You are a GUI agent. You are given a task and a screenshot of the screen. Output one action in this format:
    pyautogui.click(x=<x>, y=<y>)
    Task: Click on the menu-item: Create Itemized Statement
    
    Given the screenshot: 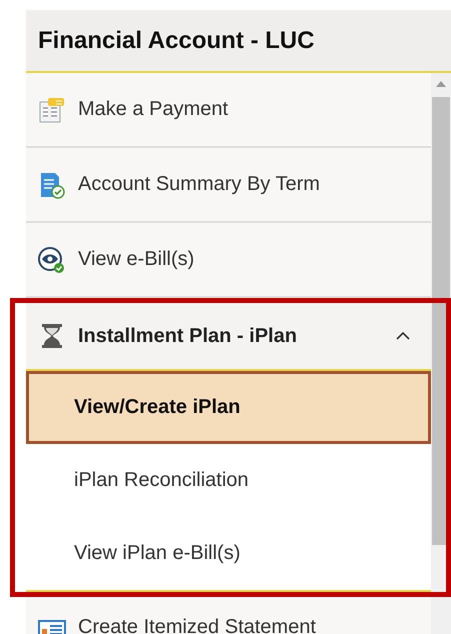 What is the action you would take?
    pyautogui.click(x=228, y=615)
    